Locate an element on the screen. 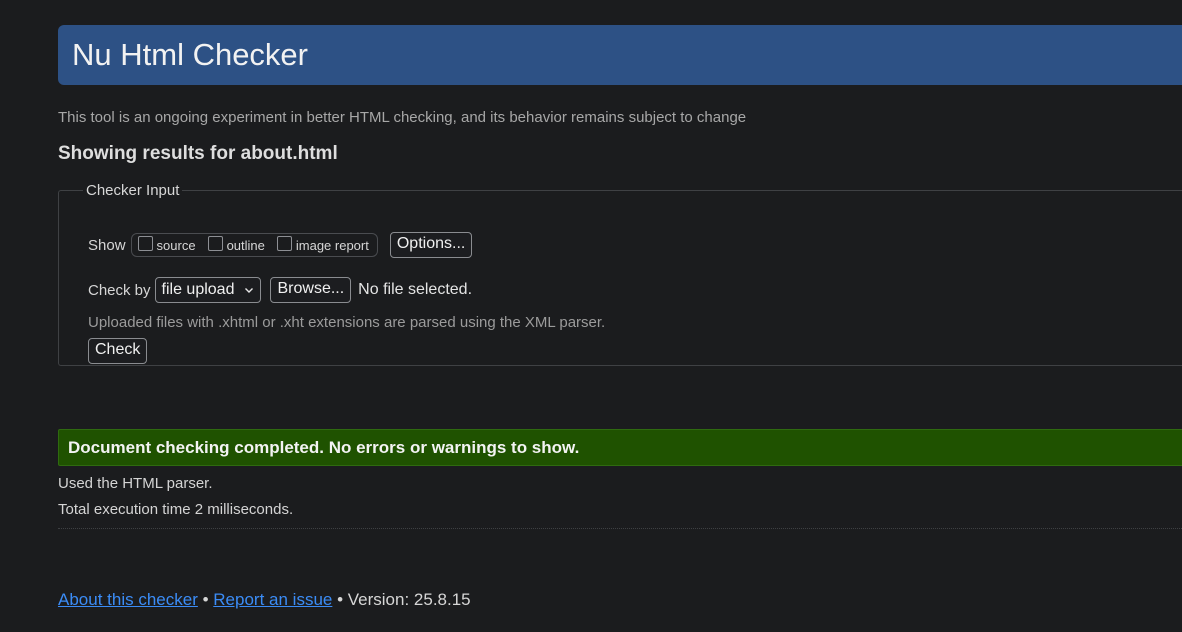  image-report-checkbox is located at coordinates (284, 243).